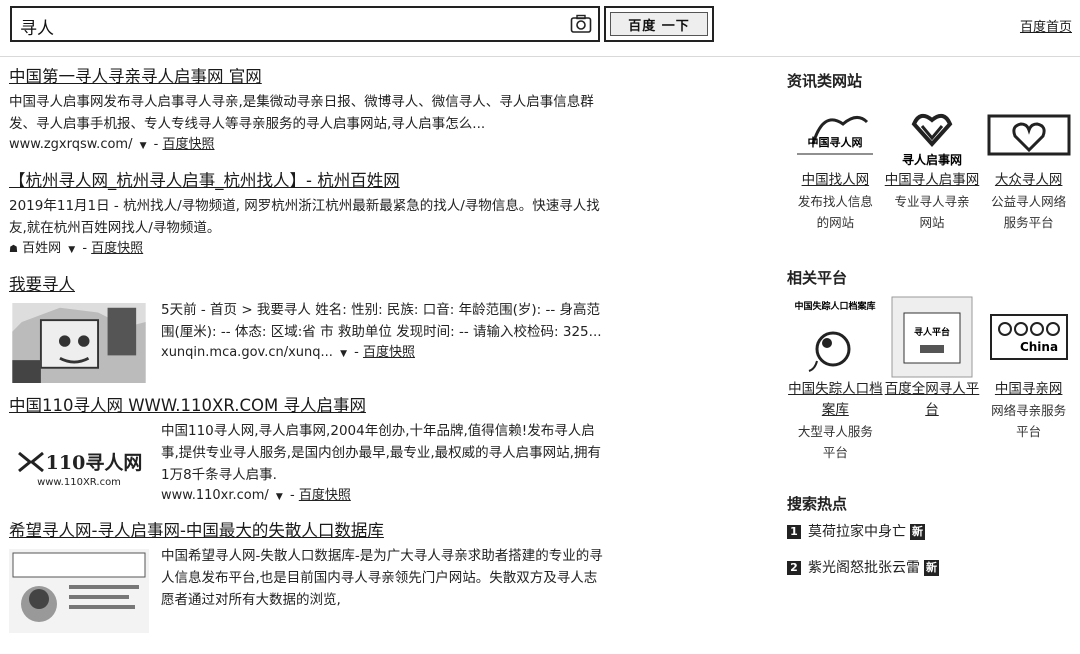 The width and height of the screenshot is (1080, 654). I want to click on platform-card: 寻人平台 百度全网寻人平台, so click(932, 379).